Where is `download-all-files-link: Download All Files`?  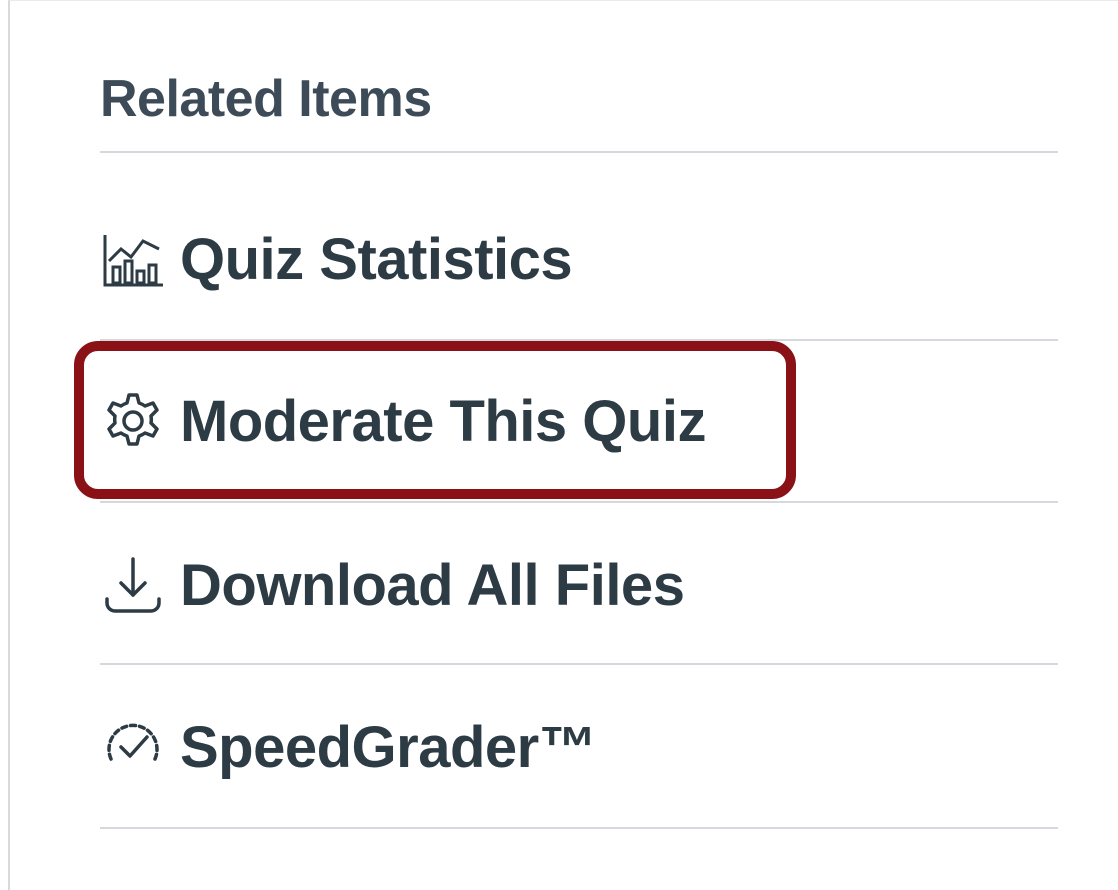
download-all-files-link: Download All Files is located at coordinates (392, 585).